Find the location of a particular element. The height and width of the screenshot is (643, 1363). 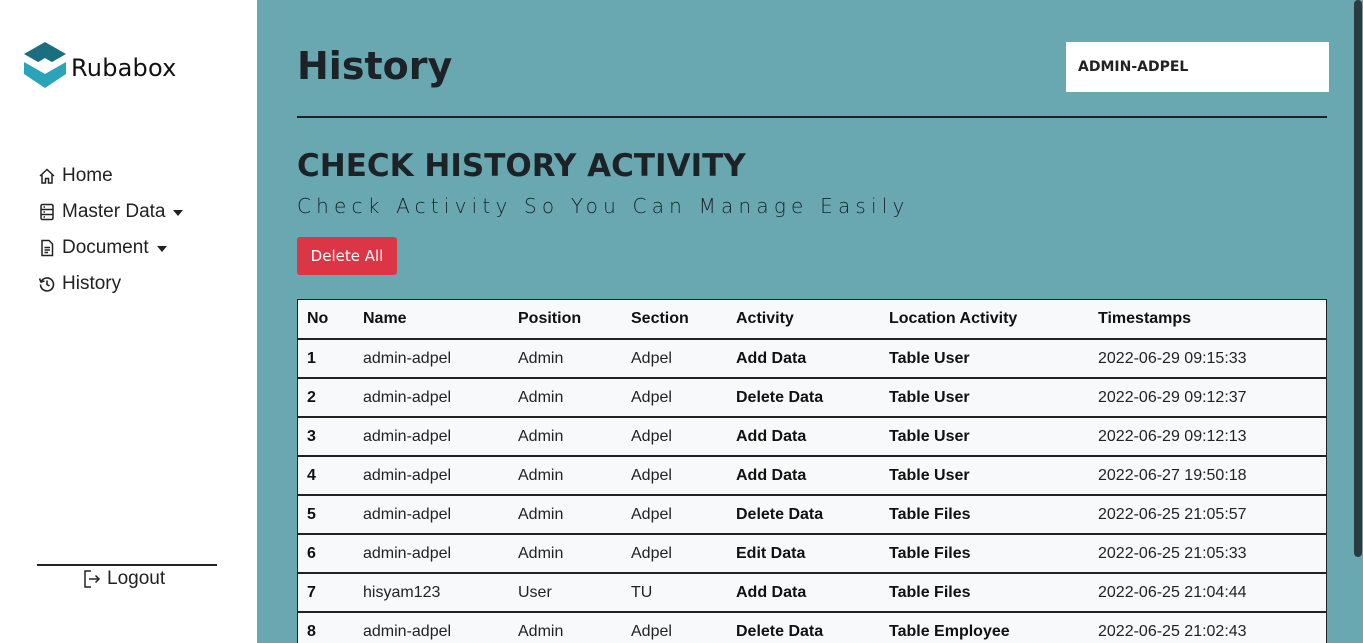

cell-no: 3 is located at coordinates (326, 437).